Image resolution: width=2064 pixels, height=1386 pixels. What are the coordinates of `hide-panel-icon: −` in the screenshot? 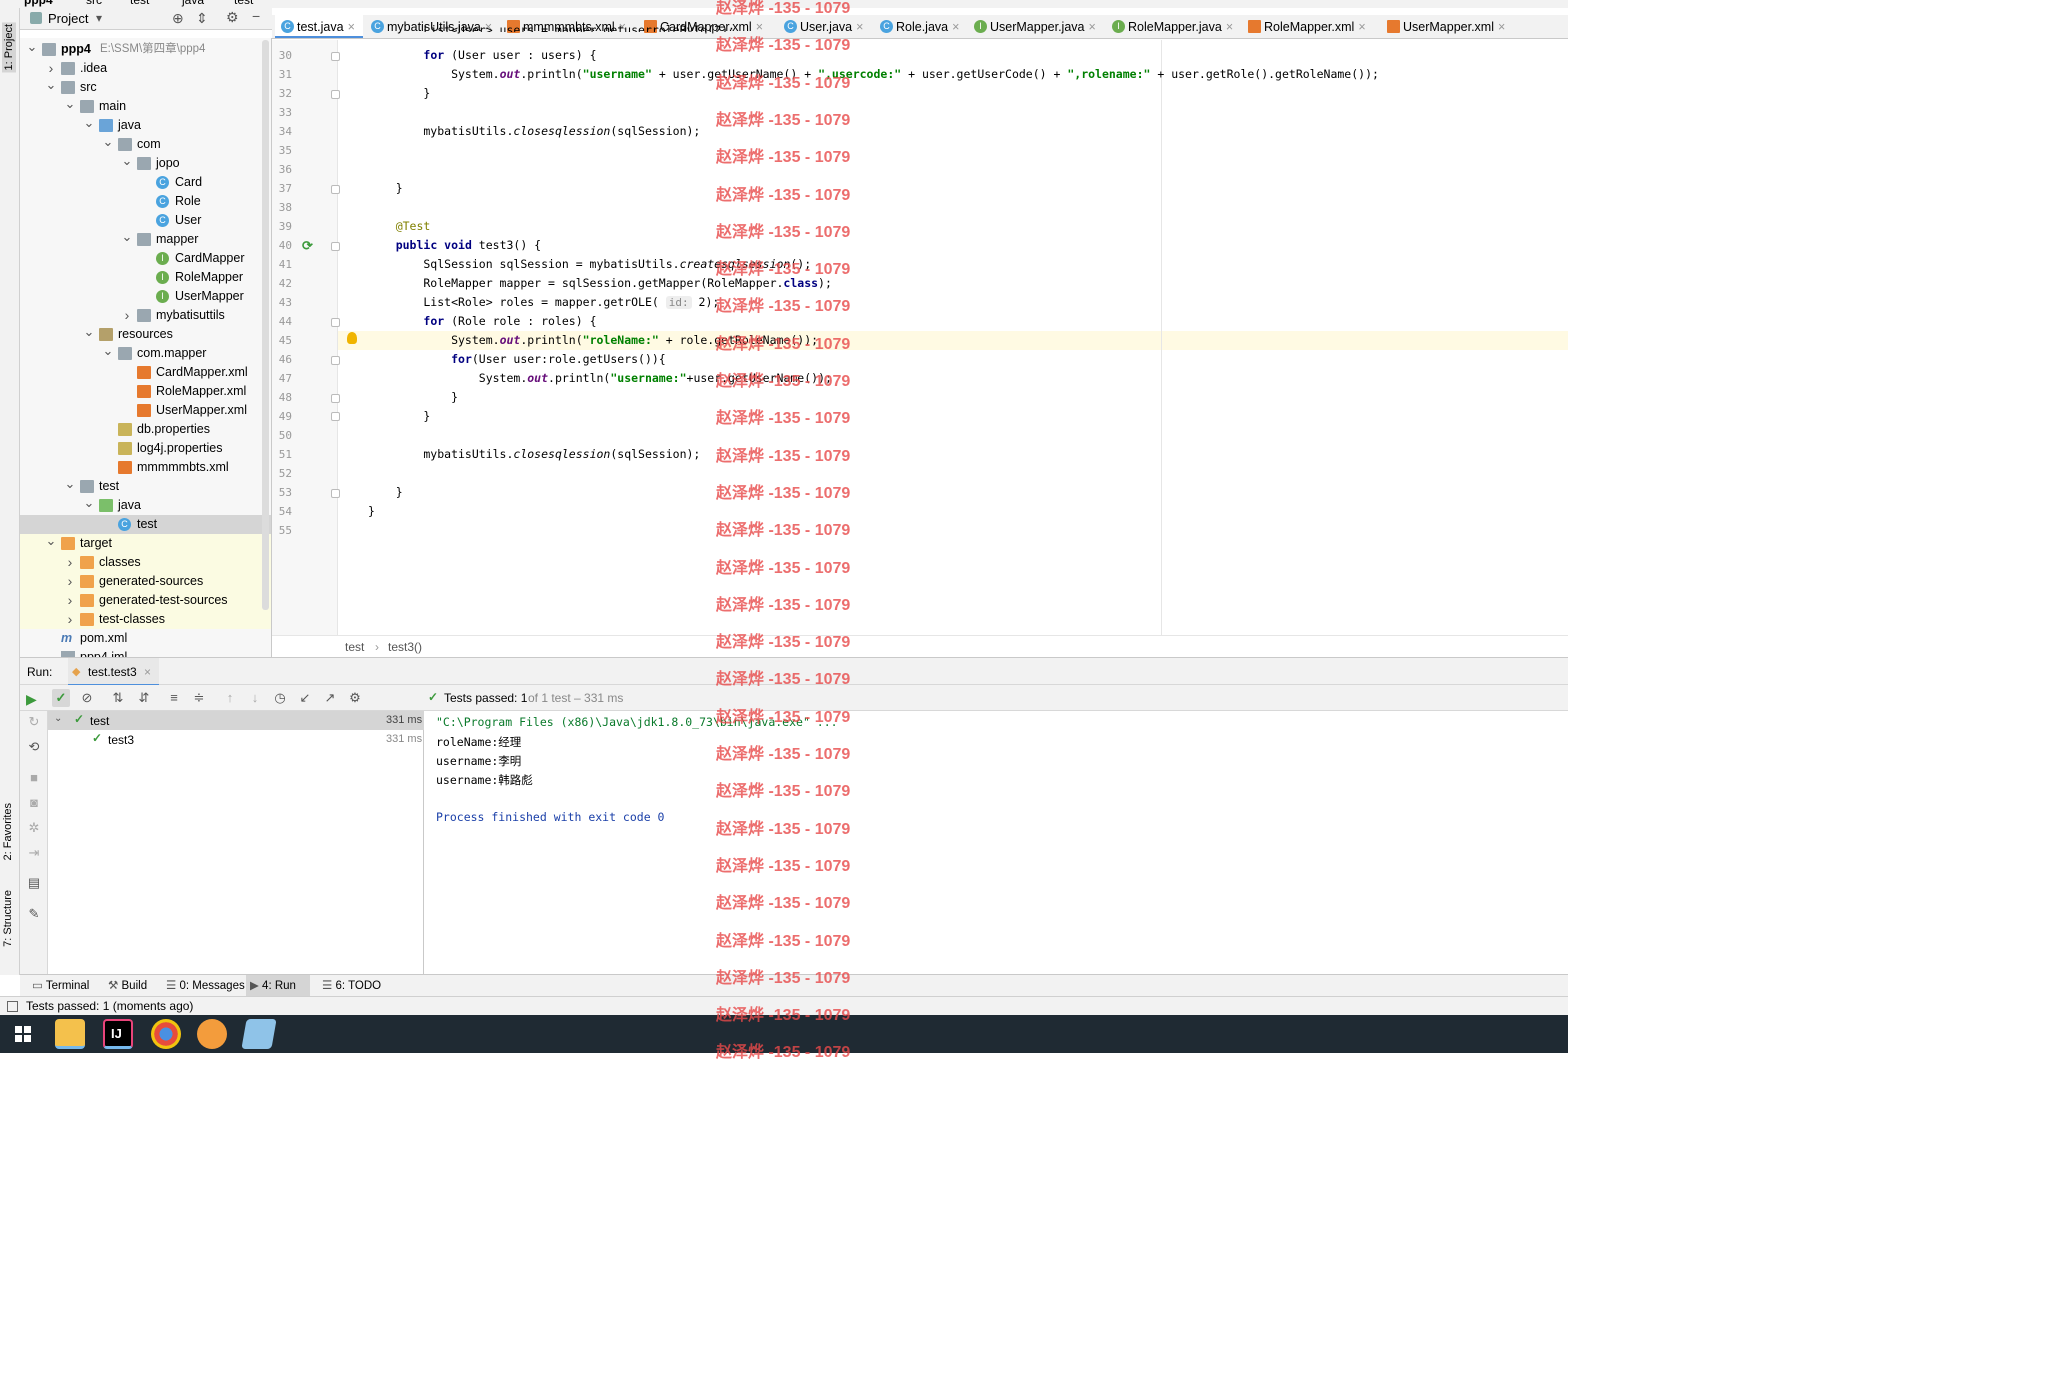 It's located at (256, 16).